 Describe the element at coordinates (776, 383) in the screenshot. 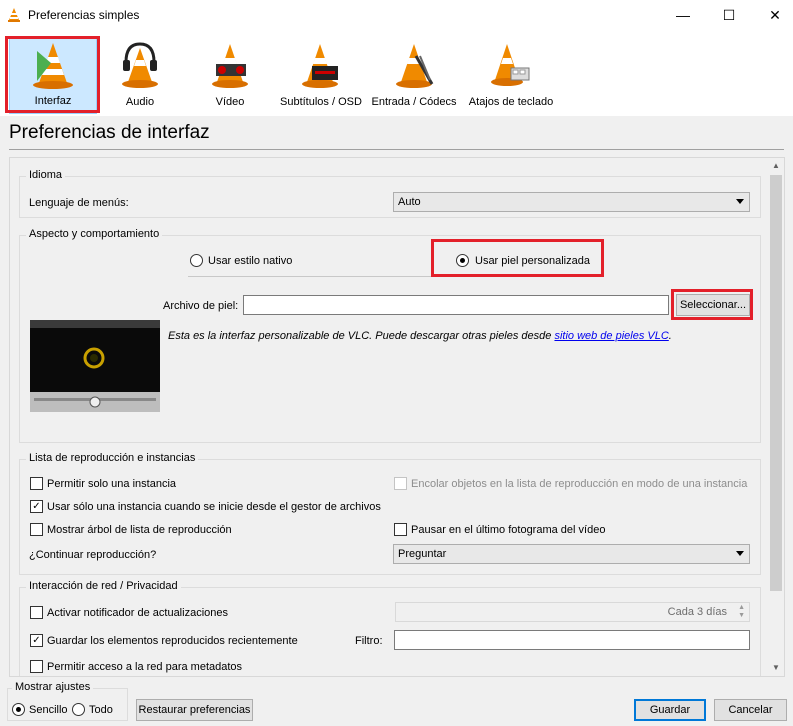

I see `scrollbar-thumb` at that location.